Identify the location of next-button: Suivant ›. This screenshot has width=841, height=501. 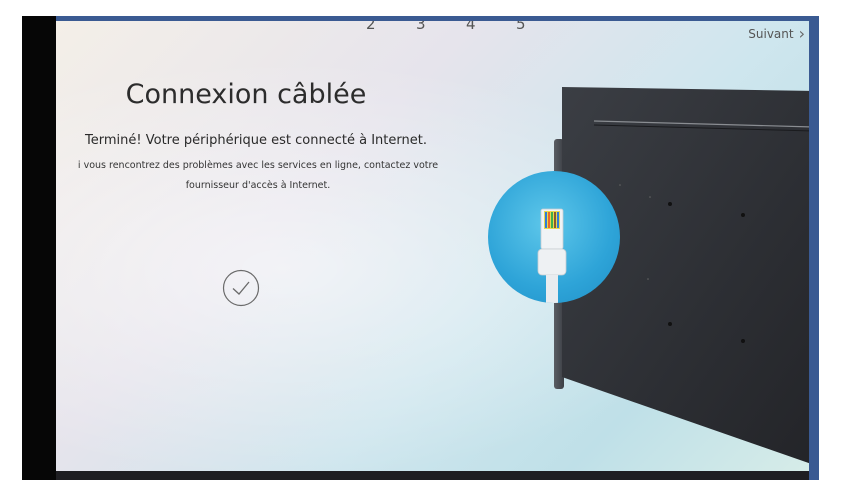
(776, 33).